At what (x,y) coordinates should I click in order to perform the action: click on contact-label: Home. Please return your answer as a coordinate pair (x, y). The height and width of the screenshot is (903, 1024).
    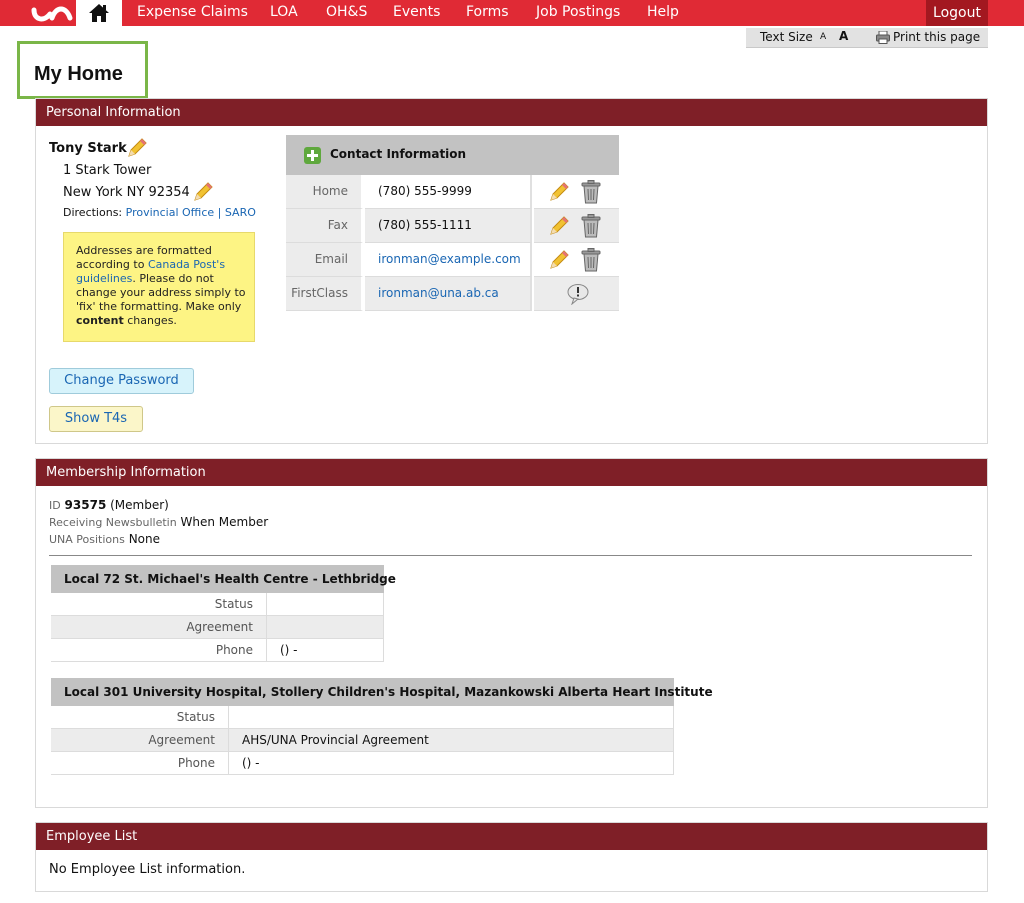
    Looking at the image, I should click on (324, 192).